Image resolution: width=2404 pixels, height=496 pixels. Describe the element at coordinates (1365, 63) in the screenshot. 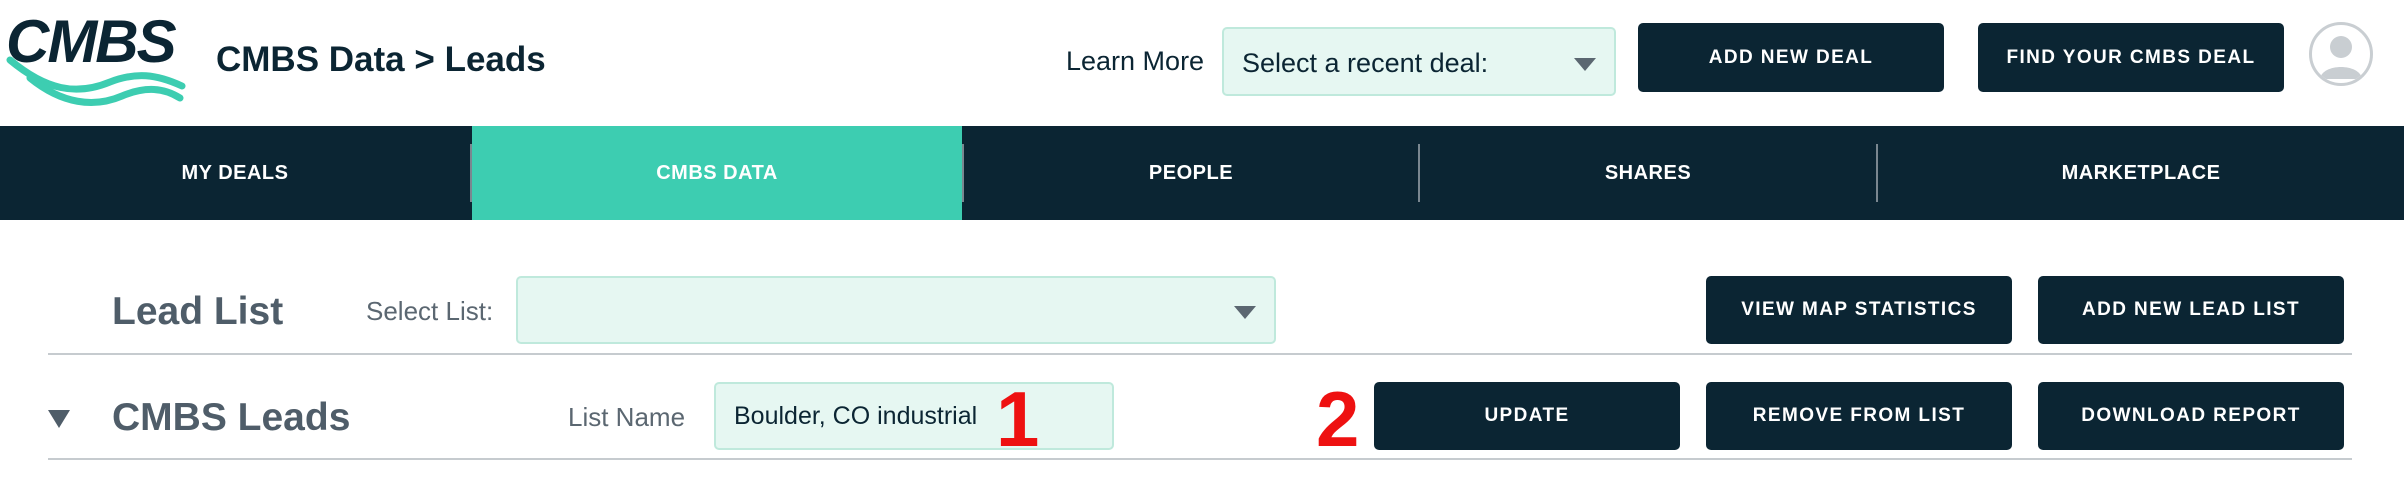

I see `recent-deal-select-label: Select a recent deal:` at that location.